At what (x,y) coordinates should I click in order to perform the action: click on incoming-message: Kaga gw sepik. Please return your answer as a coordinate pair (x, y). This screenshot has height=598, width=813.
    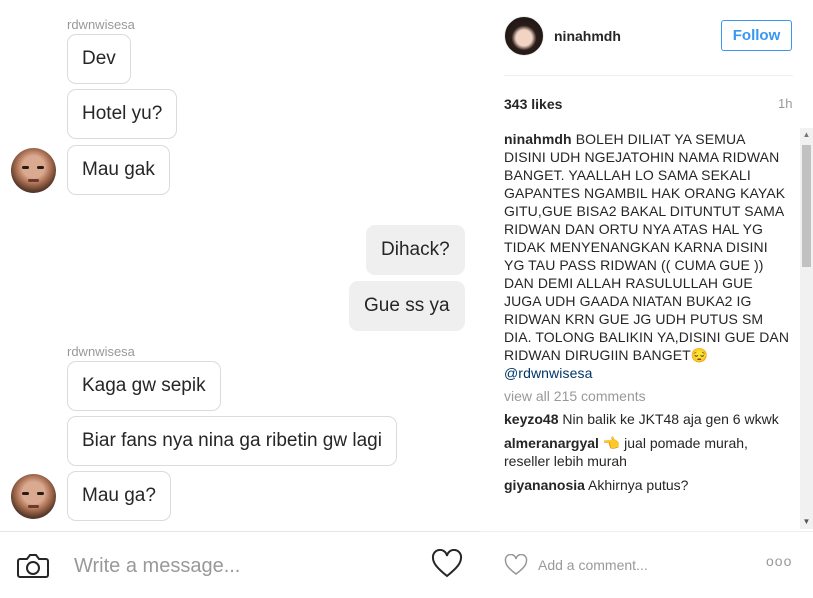
    Looking at the image, I should click on (144, 386).